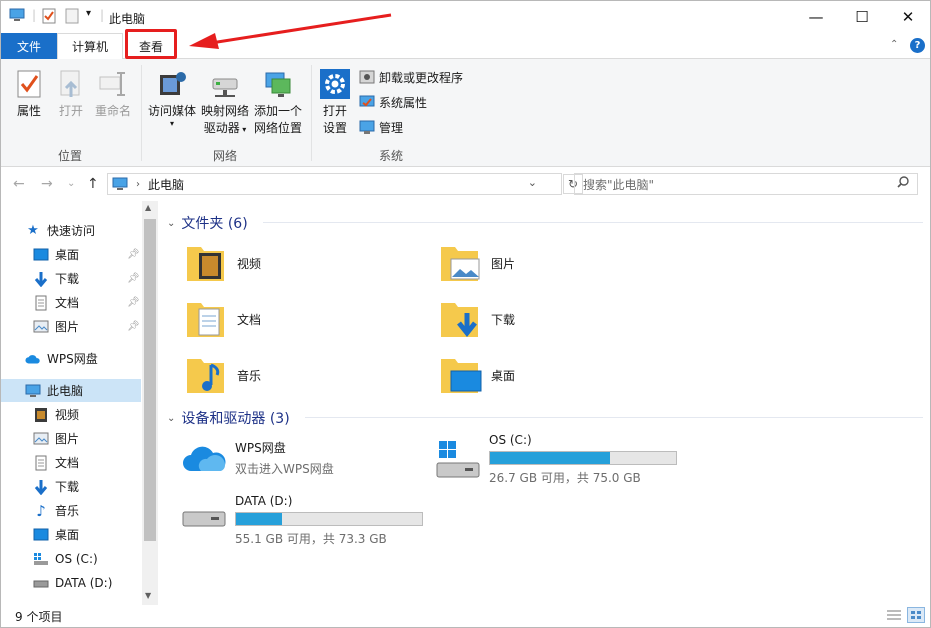 Image resolution: width=931 pixels, height=628 pixels. Describe the element at coordinates (148, 207) in the screenshot. I see `scroll-up-icon: ▲` at that location.